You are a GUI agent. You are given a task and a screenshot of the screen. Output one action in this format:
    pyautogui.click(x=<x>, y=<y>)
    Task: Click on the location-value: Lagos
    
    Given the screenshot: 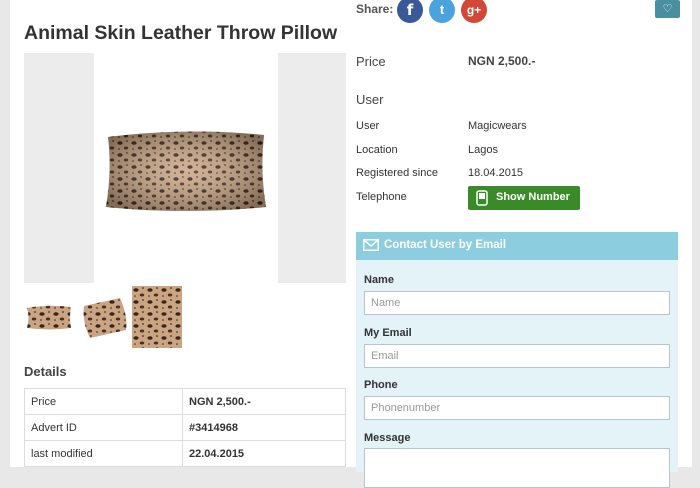 What is the action you would take?
    pyautogui.click(x=483, y=150)
    